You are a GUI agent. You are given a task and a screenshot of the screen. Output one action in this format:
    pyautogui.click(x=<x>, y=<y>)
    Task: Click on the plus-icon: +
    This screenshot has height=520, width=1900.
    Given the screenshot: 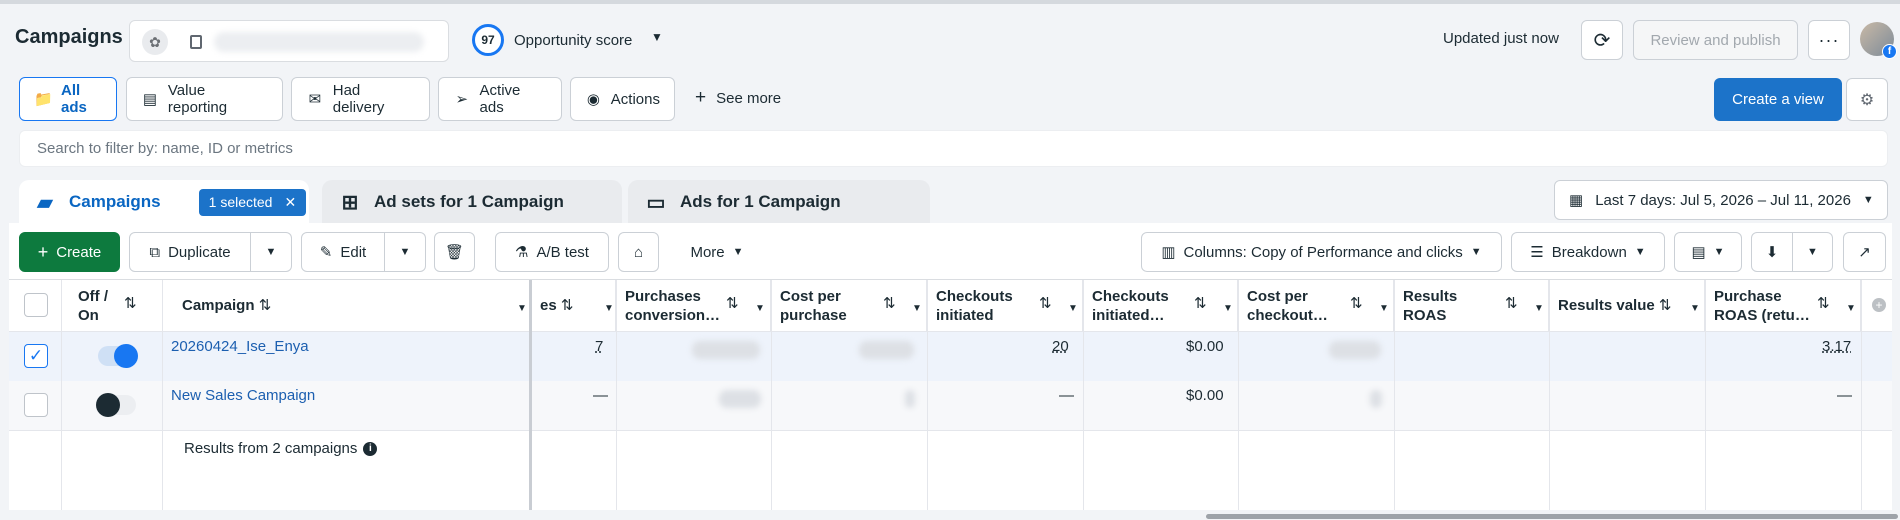 What is the action you would take?
    pyautogui.click(x=43, y=251)
    